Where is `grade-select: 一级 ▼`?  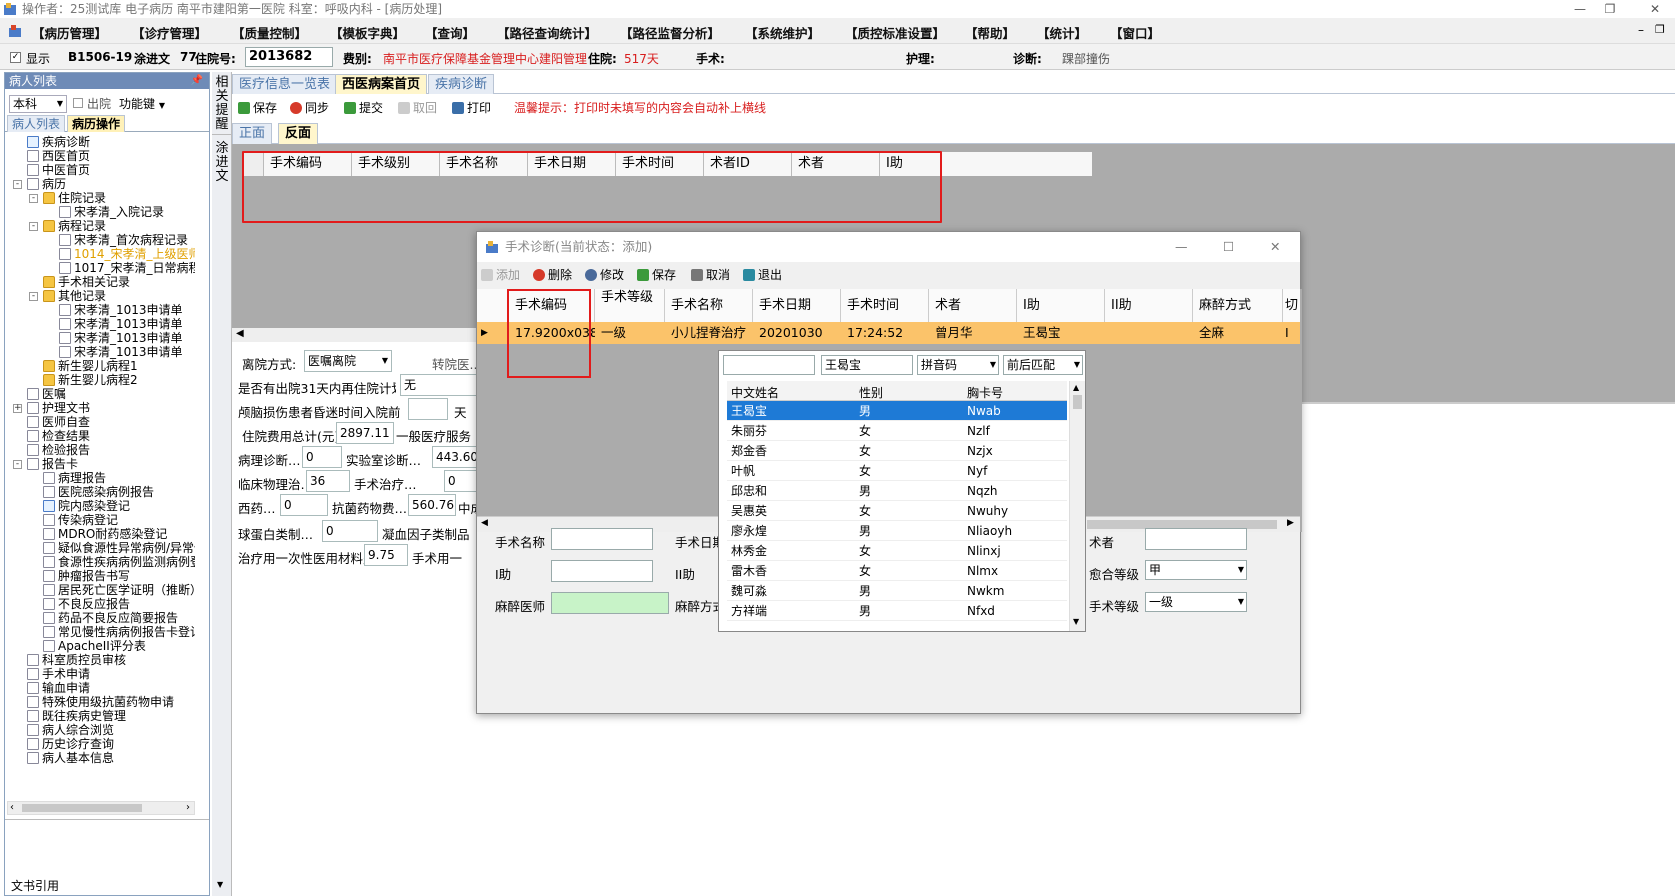
grade-select: 一级 ▼ is located at coordinates (1196, 602).